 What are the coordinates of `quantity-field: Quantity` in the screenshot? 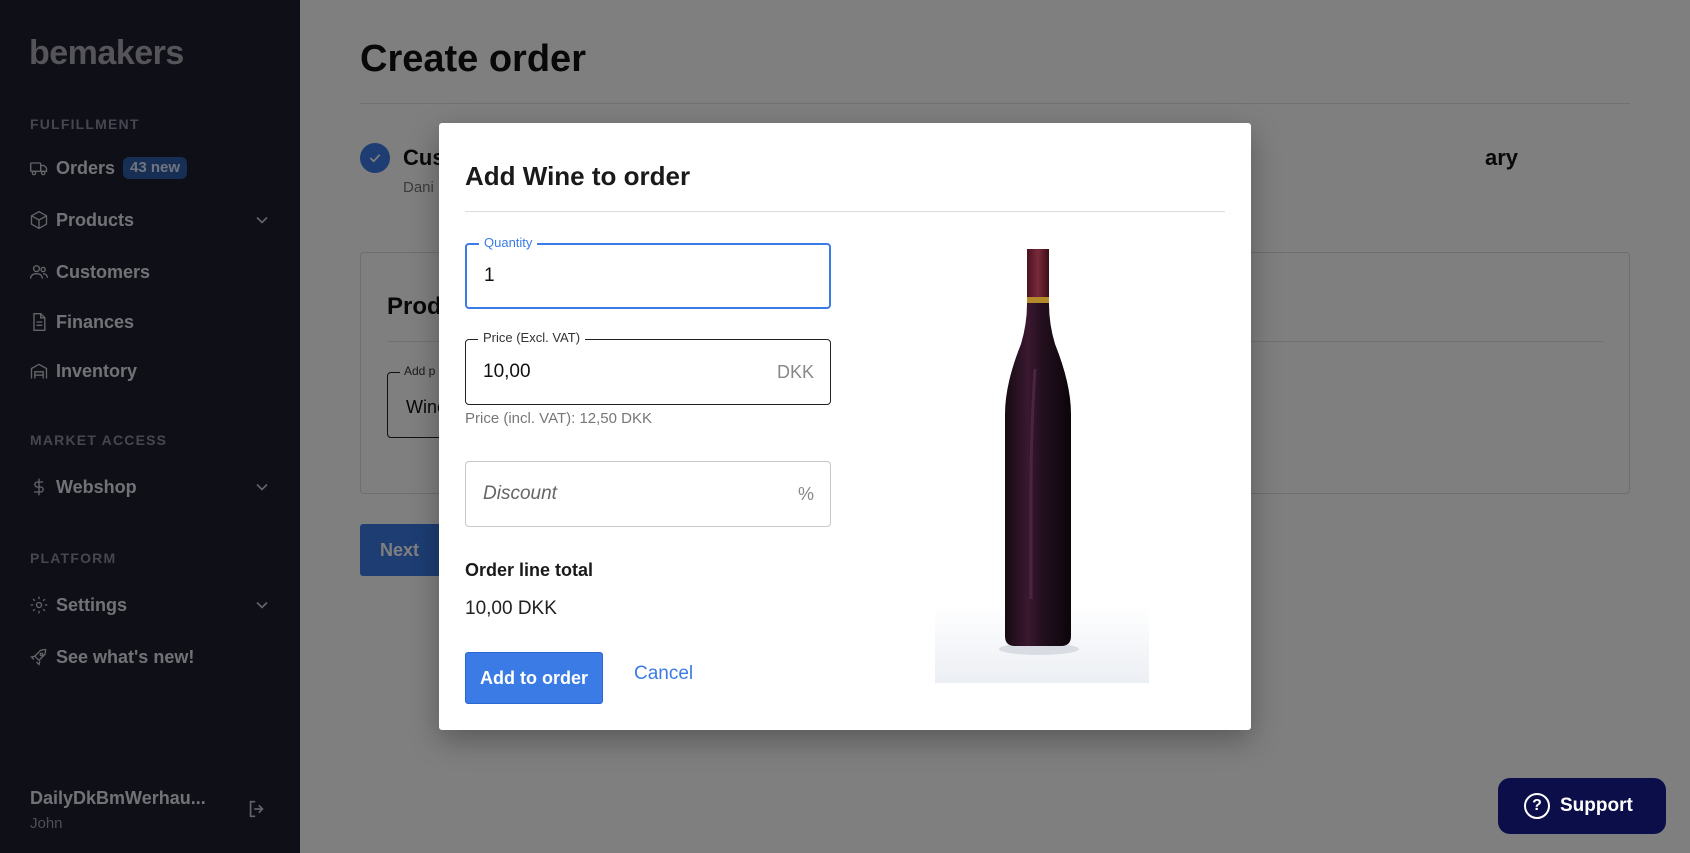 It's located at (648, 272).